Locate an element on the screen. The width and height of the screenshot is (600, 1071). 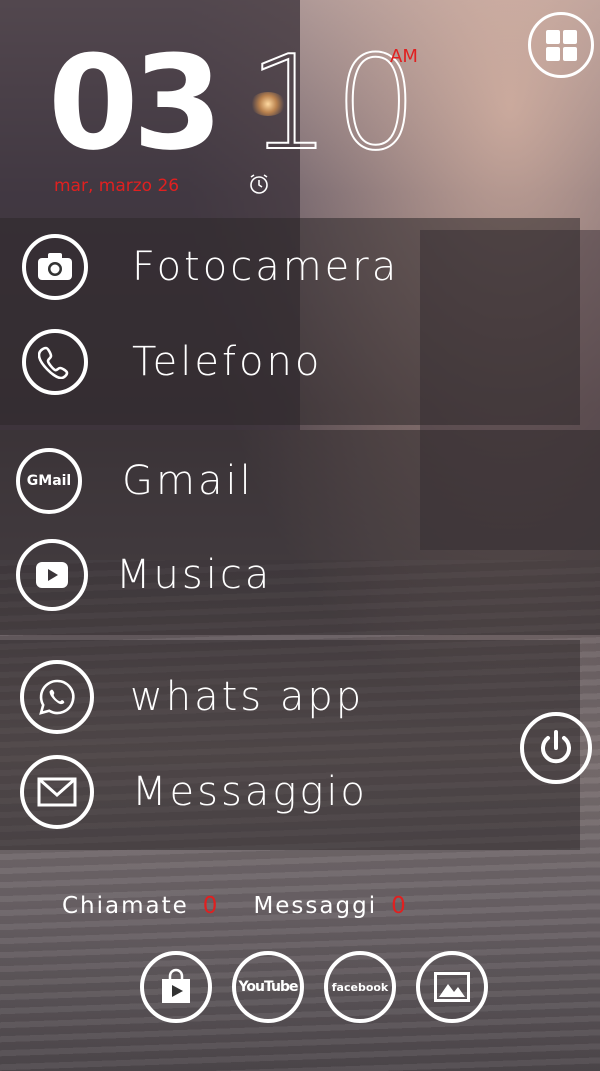
dock-facebook: facebook is located at coordinates (360, 987).